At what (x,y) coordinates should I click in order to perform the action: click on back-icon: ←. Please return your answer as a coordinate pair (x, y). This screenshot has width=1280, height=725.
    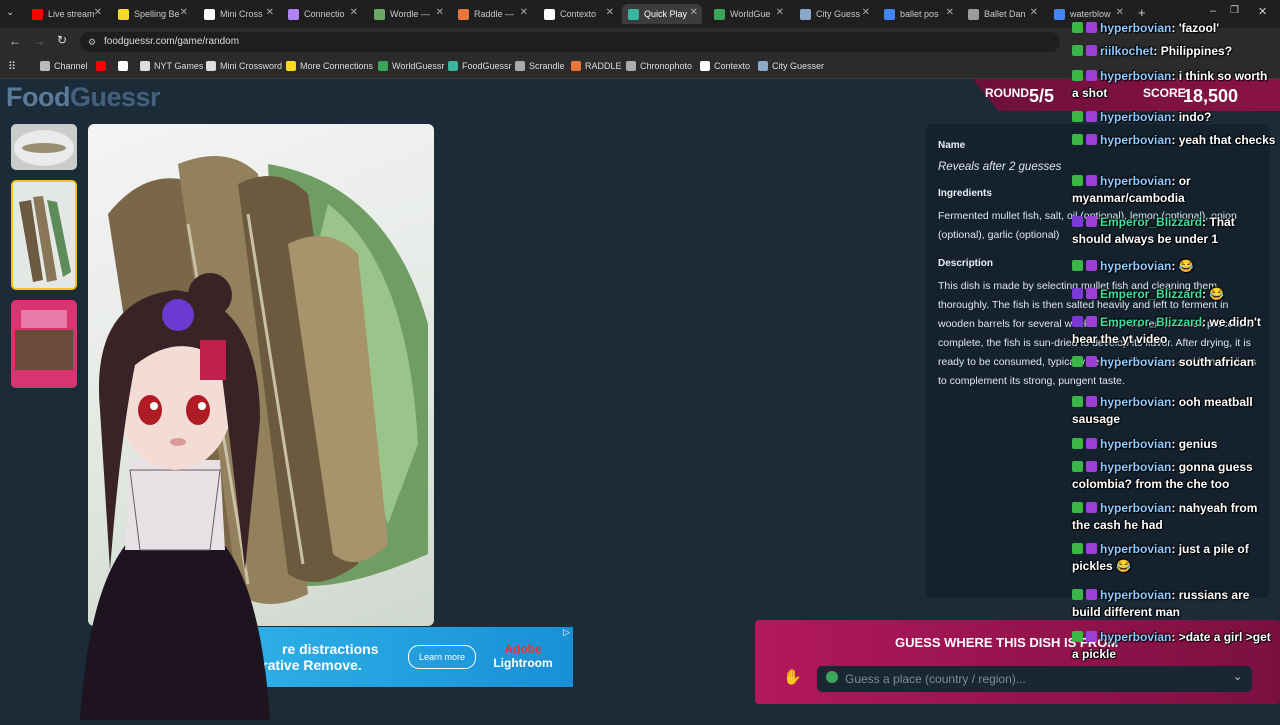
    Looking at the image, I should click on (15, 41).